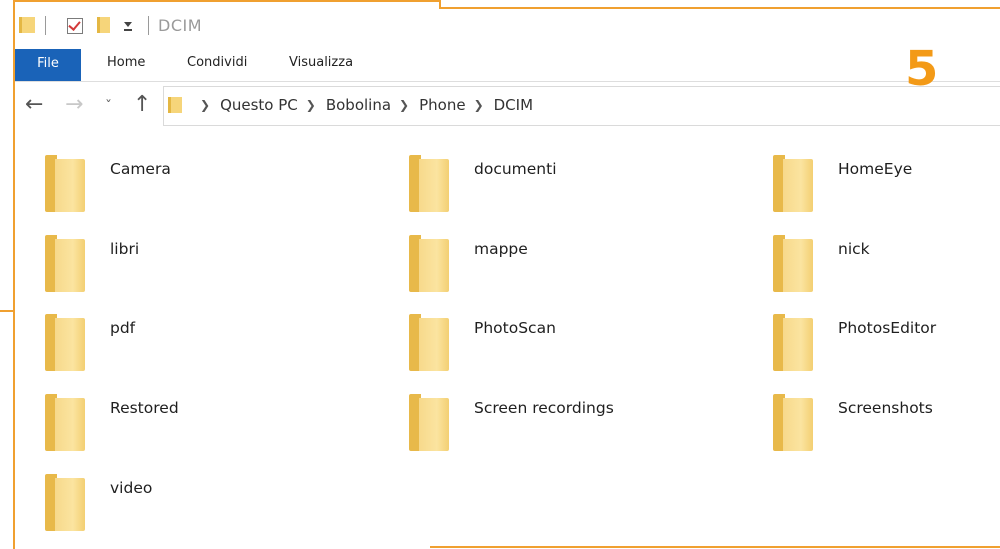  I want to click on folder-name: HomeEye, so click(875, 169).